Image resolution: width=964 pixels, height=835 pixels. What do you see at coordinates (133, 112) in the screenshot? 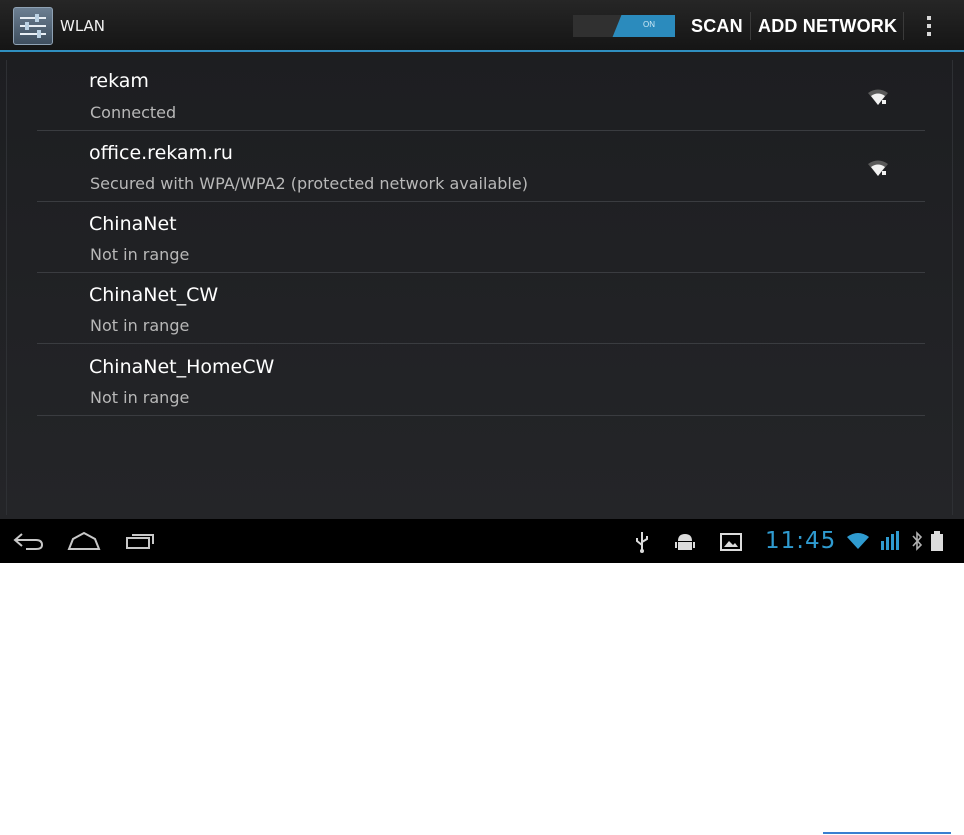
I see `network-status: Connected` at bounding box center [133, 112].